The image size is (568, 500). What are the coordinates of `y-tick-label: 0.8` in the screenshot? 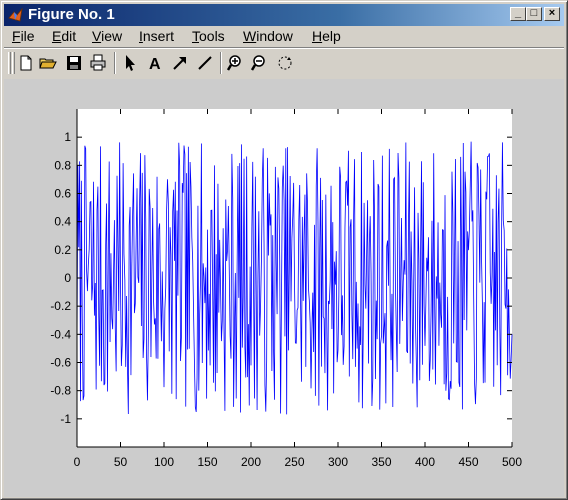 It's located at (62, 165).